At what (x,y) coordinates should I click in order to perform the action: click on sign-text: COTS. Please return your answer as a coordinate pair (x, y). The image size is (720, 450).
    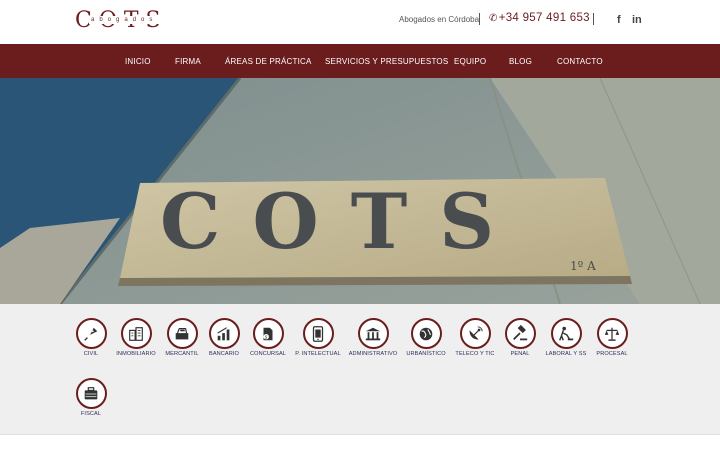
    Looking at the image, I should click on (343, 221).